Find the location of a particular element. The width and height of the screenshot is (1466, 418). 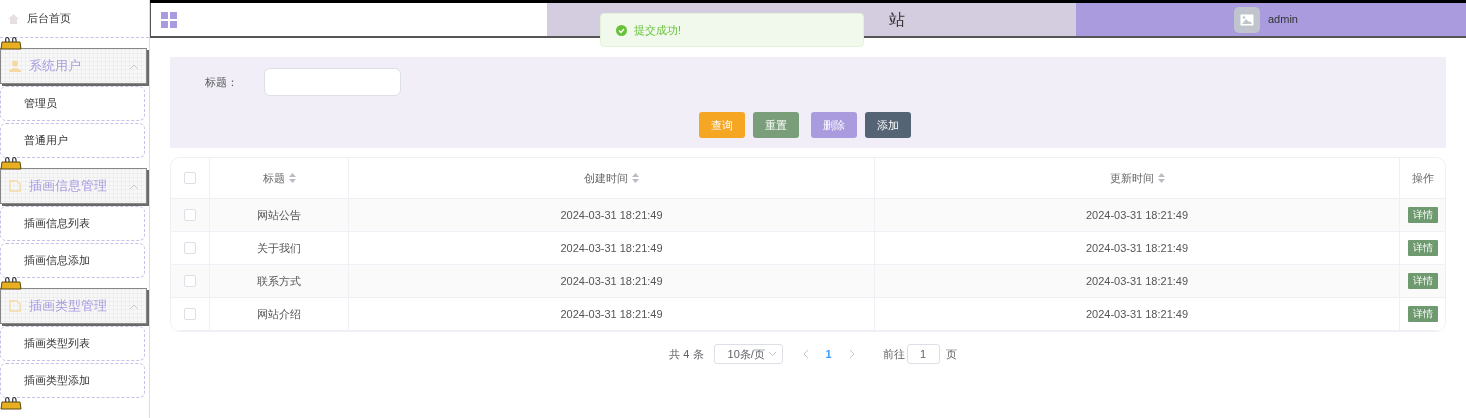

column-header: 操作 is located at coordinates (1422, 178).